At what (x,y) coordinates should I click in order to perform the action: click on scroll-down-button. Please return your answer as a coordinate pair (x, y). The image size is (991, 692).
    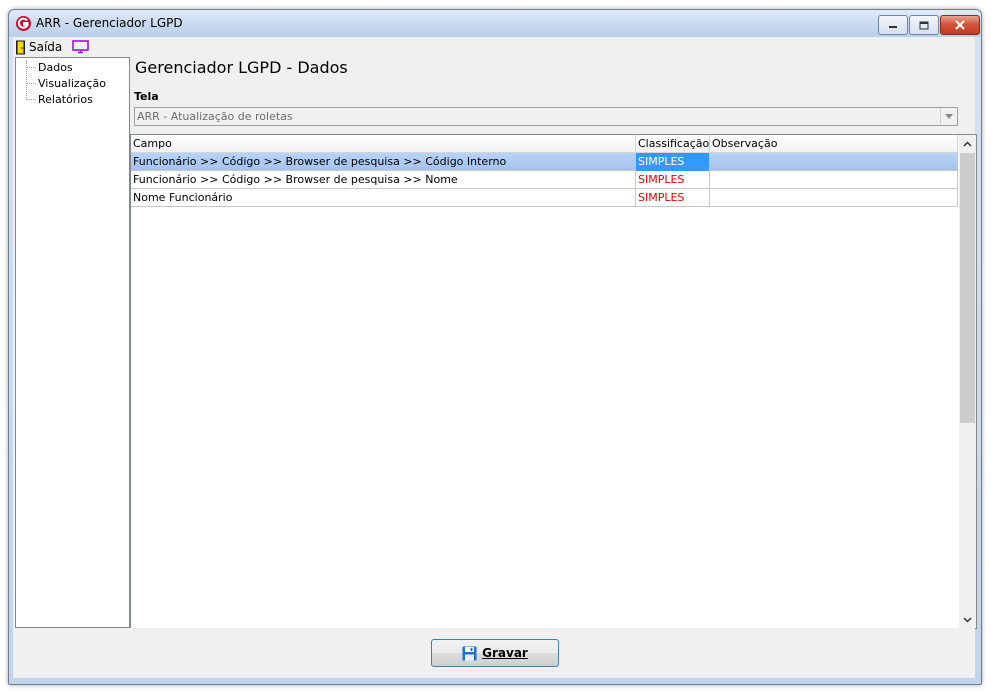
    Looking at the image, I should click on (967, 619).